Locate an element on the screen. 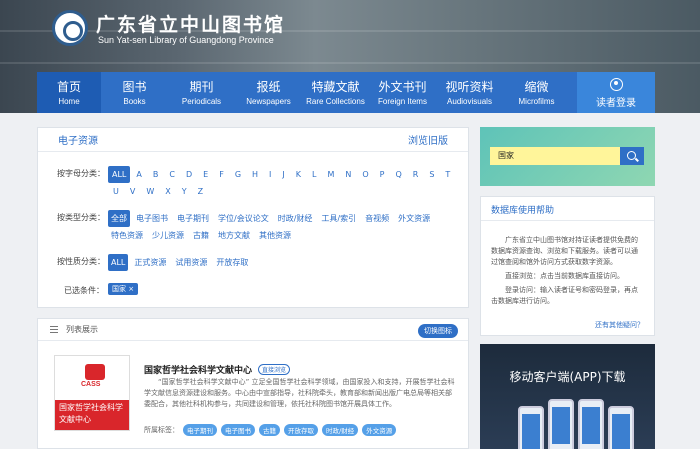  filter-panel-header: 电子资源 浏览旧版 is located at coordinates (253, 140).